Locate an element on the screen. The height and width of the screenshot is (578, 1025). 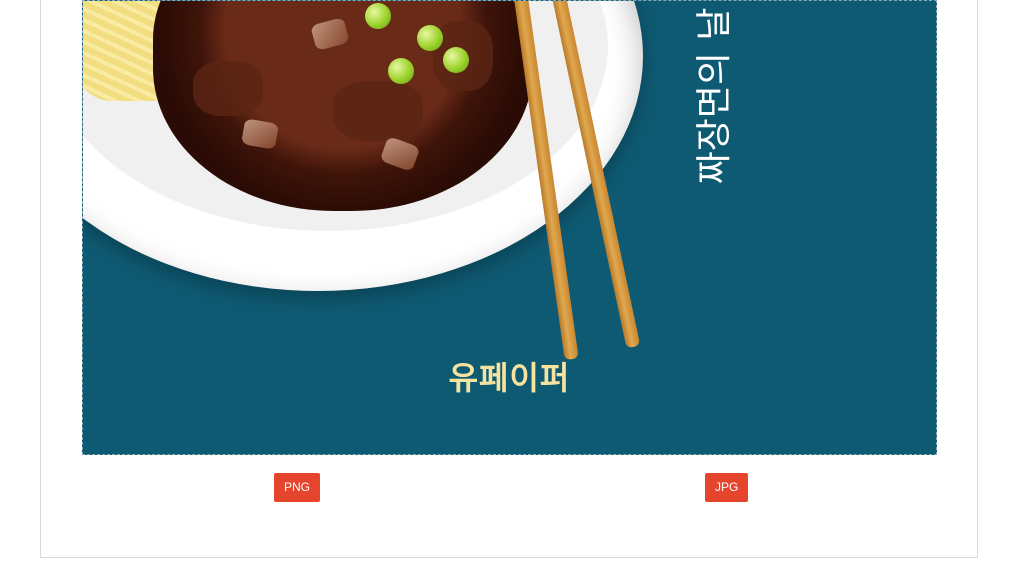
download-png-button: PNG is located at coordinates (297, 487).